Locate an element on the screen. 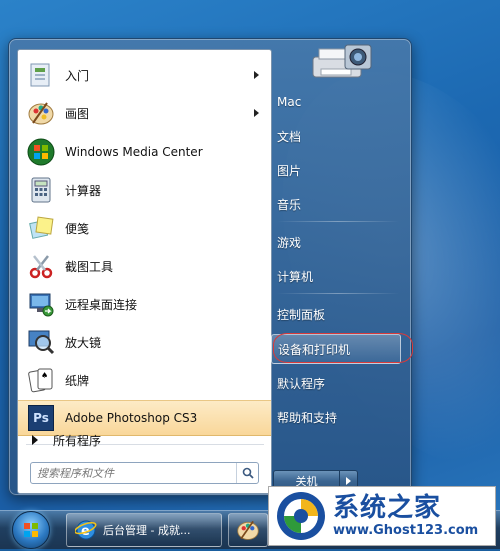 Image resolution: width=500 pixels, height=551 pixels. sticky-notes-icon is located at coordinates (41, 228).